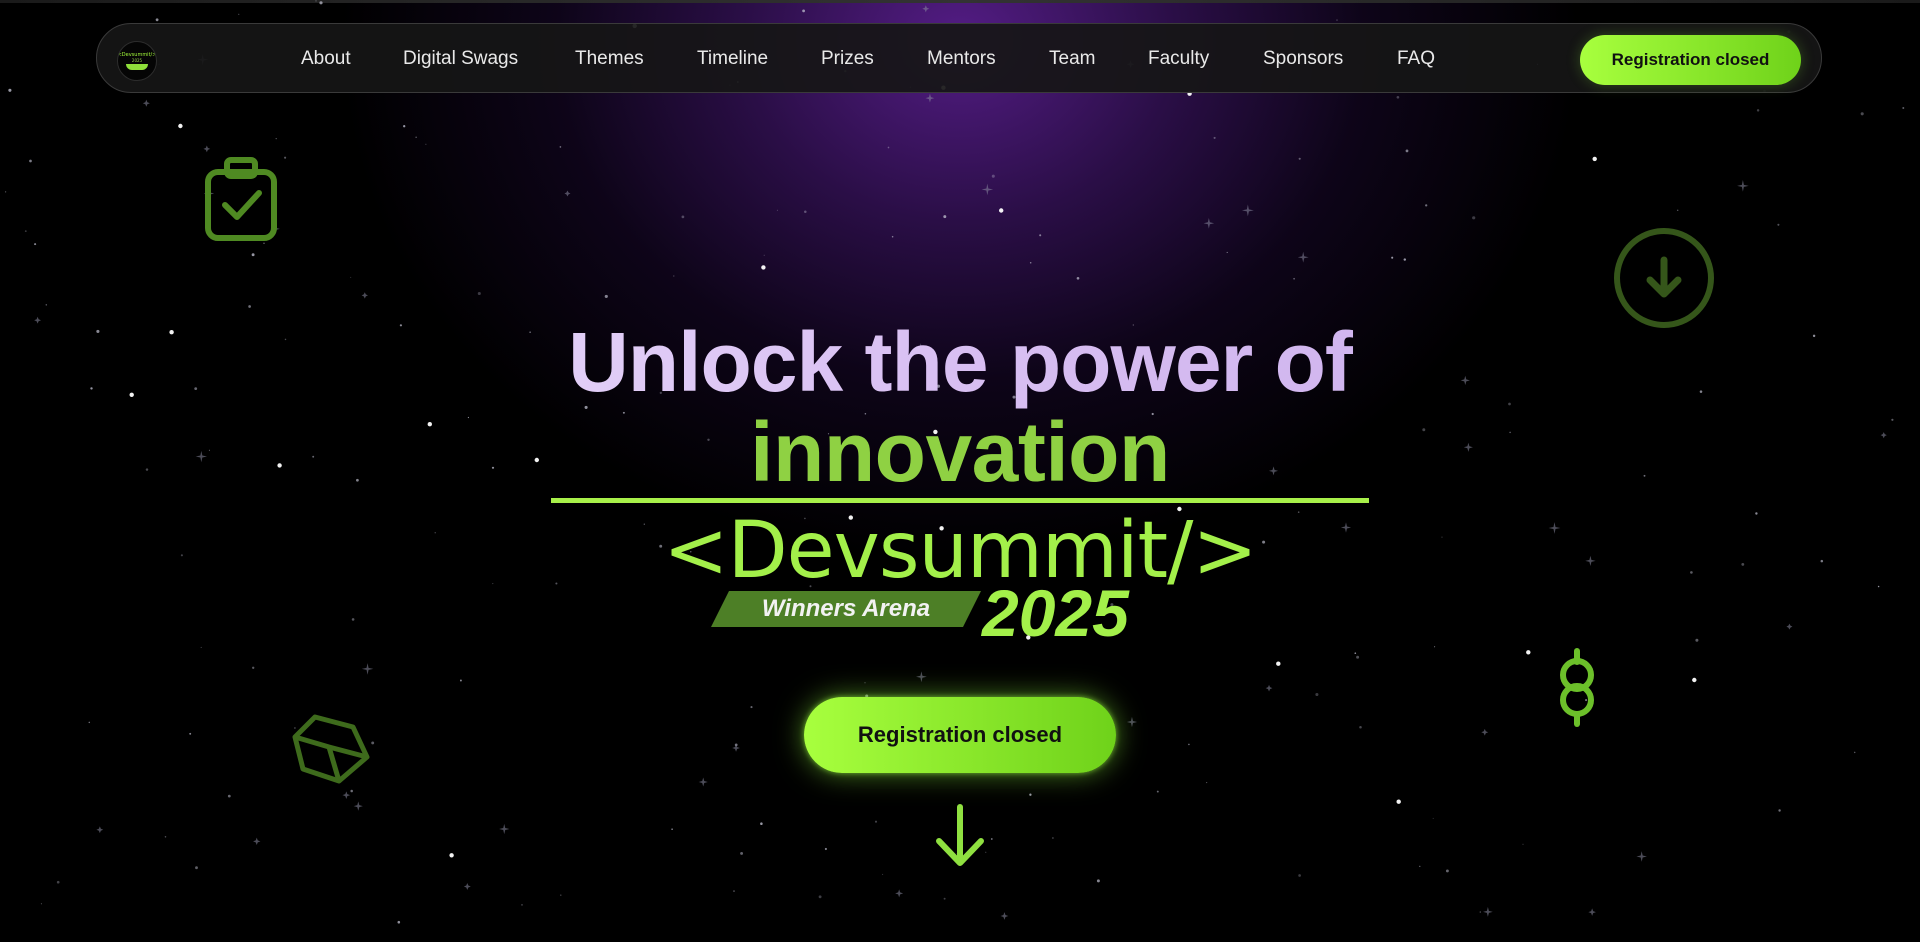 The width and height of the screenshot is (1920, 942). I want to click on cube-icon, so click(331, 749).